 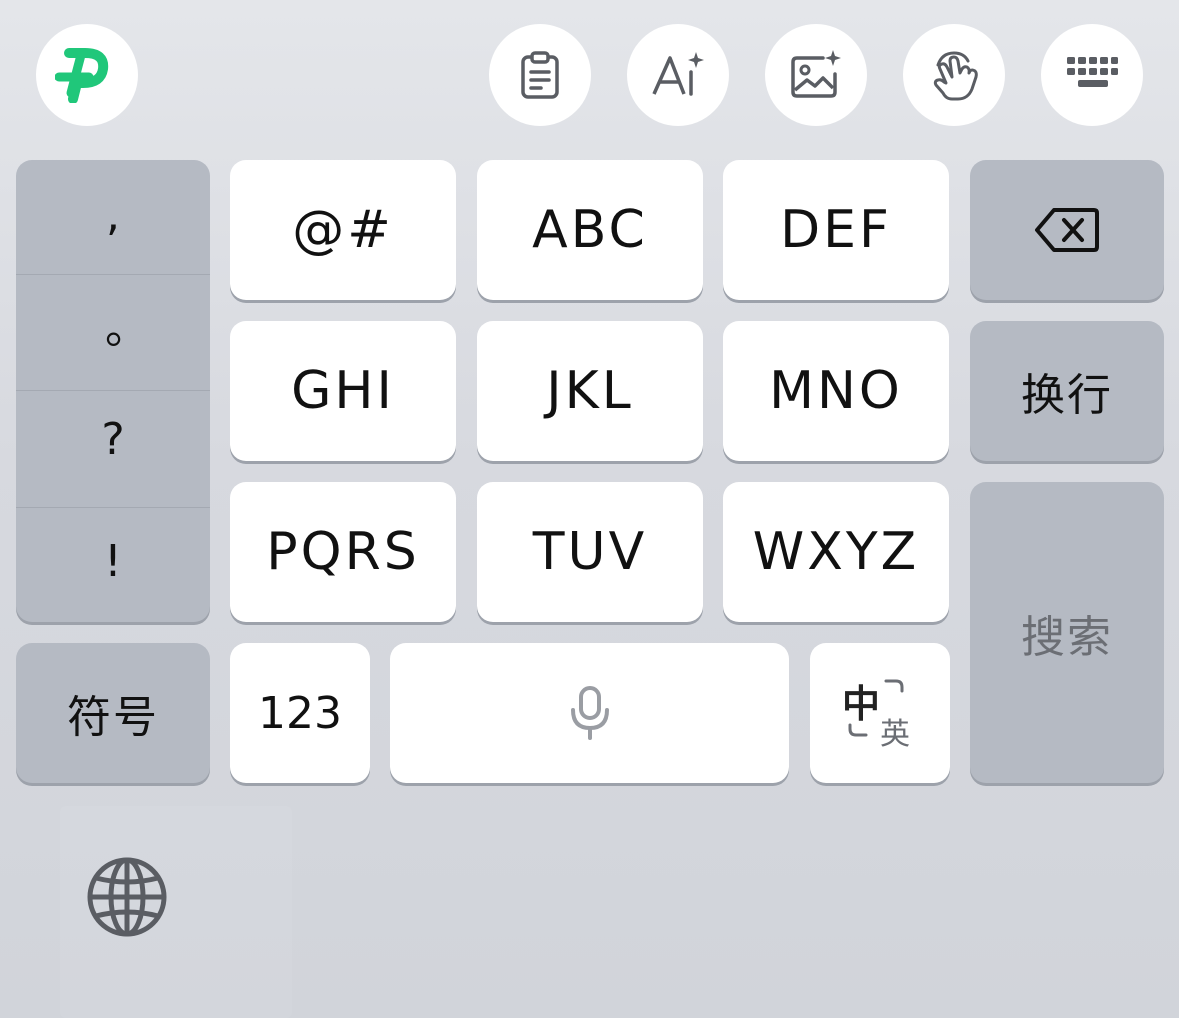 I want to click on image-sparkle-icon, so click(x=816, y=74).